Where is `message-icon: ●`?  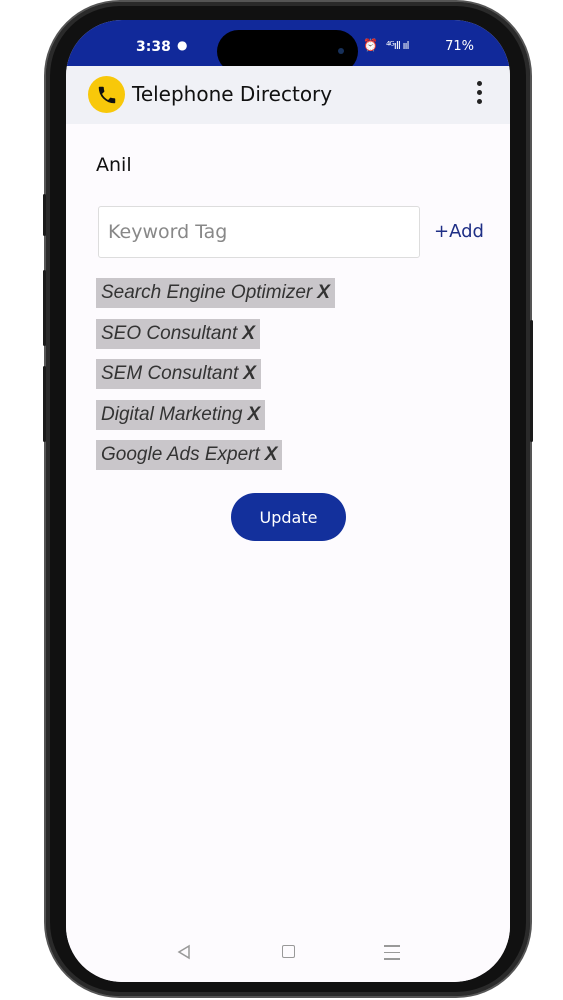 message-icon: ● is located at coordinates (182, 45).